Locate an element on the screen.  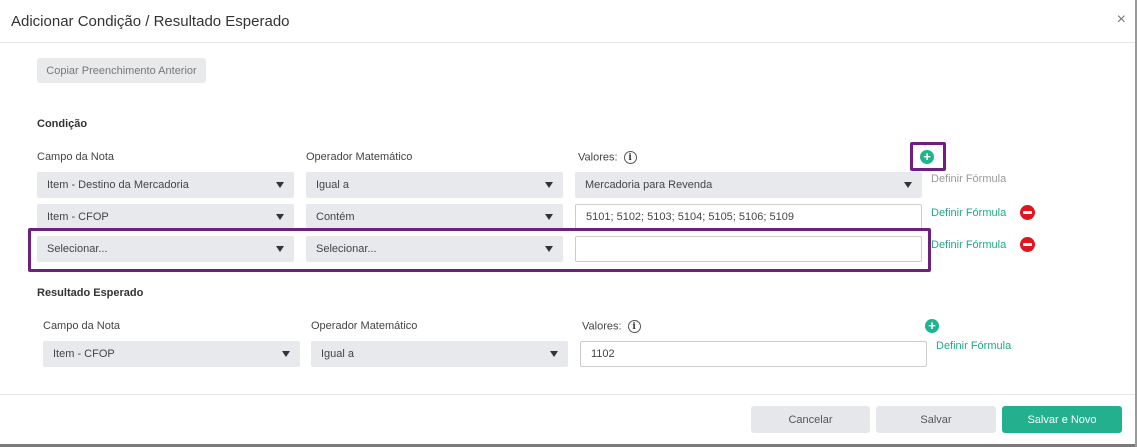
condition-operator-select-2: Contém is located at coordinates (434, 217).